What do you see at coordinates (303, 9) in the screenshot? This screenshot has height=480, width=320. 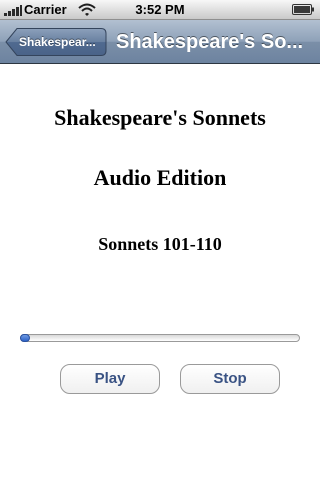 I see `battery-icon` at bounding box center [303, 9].